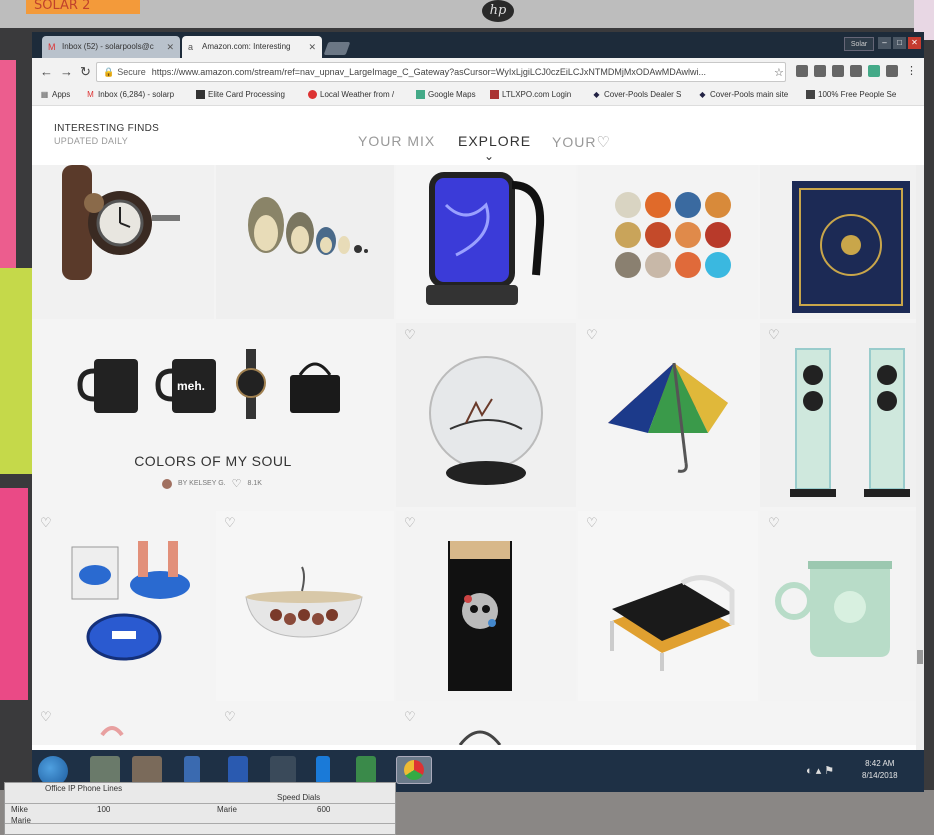 This screenshot has height=835, width=934. What do you see at coordinates (859, 44) in the screenshot?
I see `profile-button: Solar` at bounding box center [859, 44].